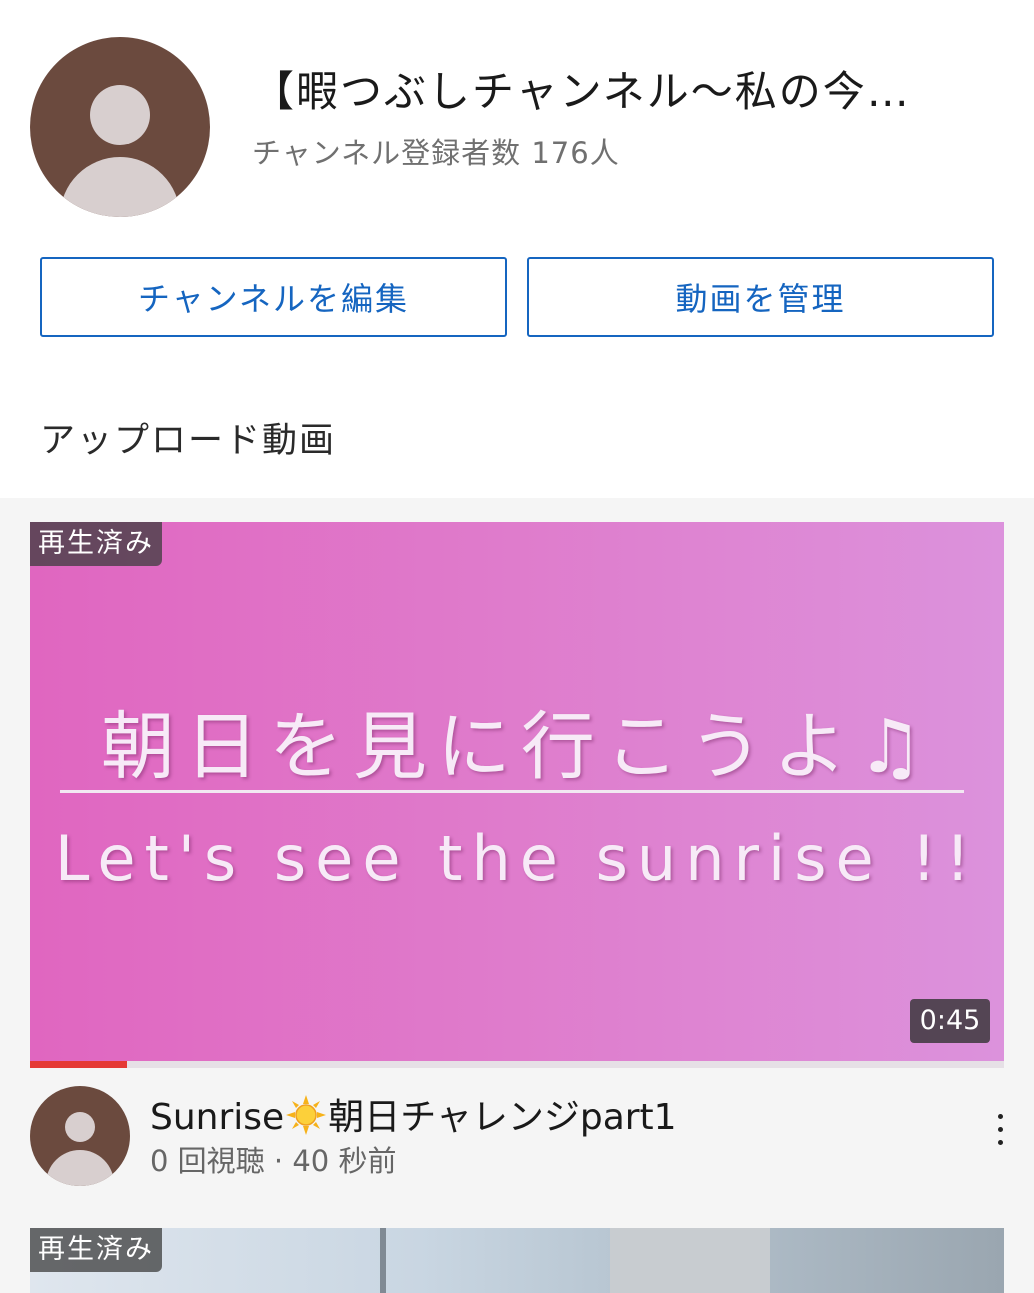 The height and width of the screenshot is (1293, 1034). I want to click on watch-progress-fill, so click(79, 1064).